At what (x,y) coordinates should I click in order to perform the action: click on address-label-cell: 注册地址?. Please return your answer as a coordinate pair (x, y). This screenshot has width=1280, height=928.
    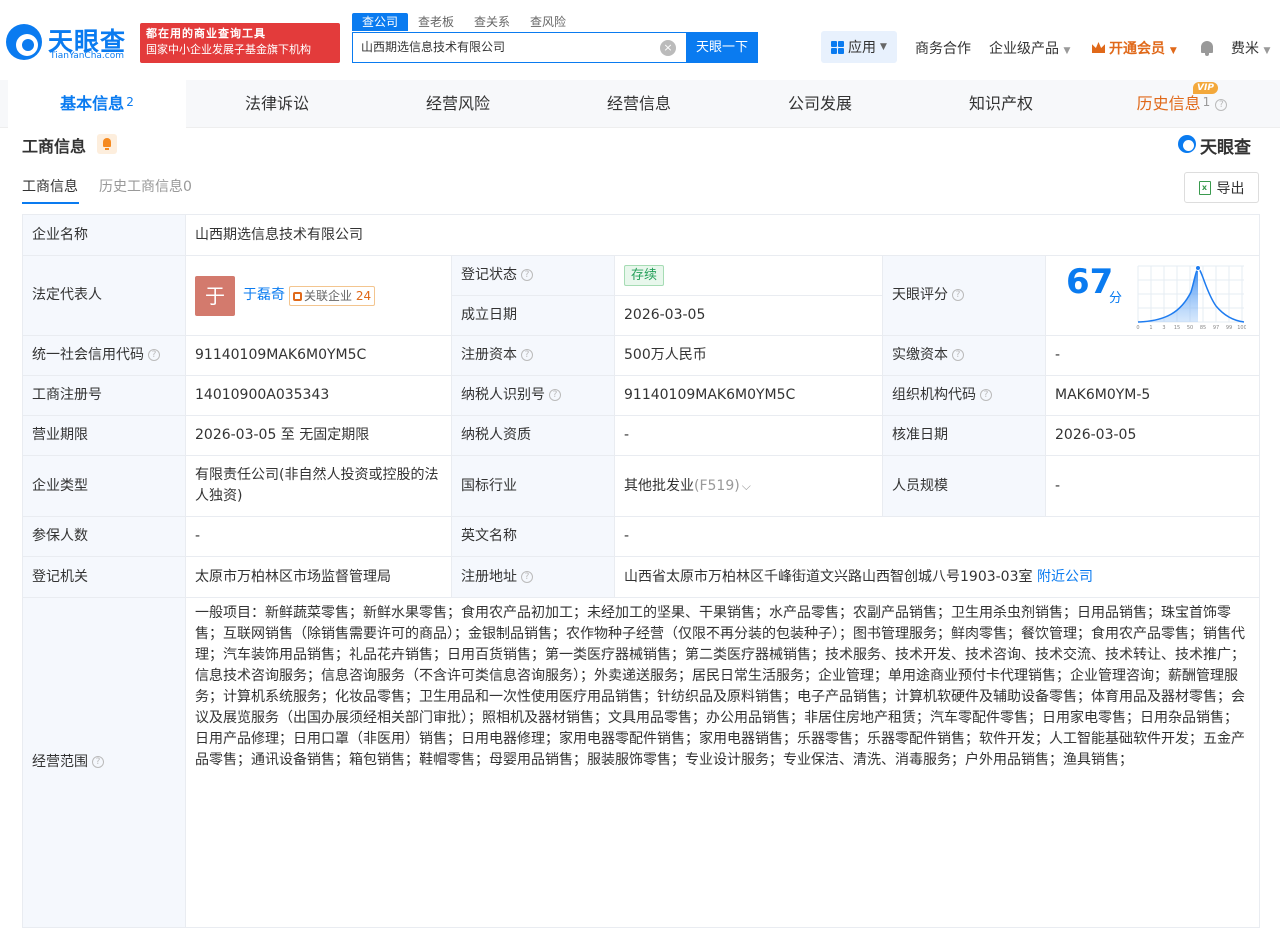
    Looking at the image, I should click on (533, 577).